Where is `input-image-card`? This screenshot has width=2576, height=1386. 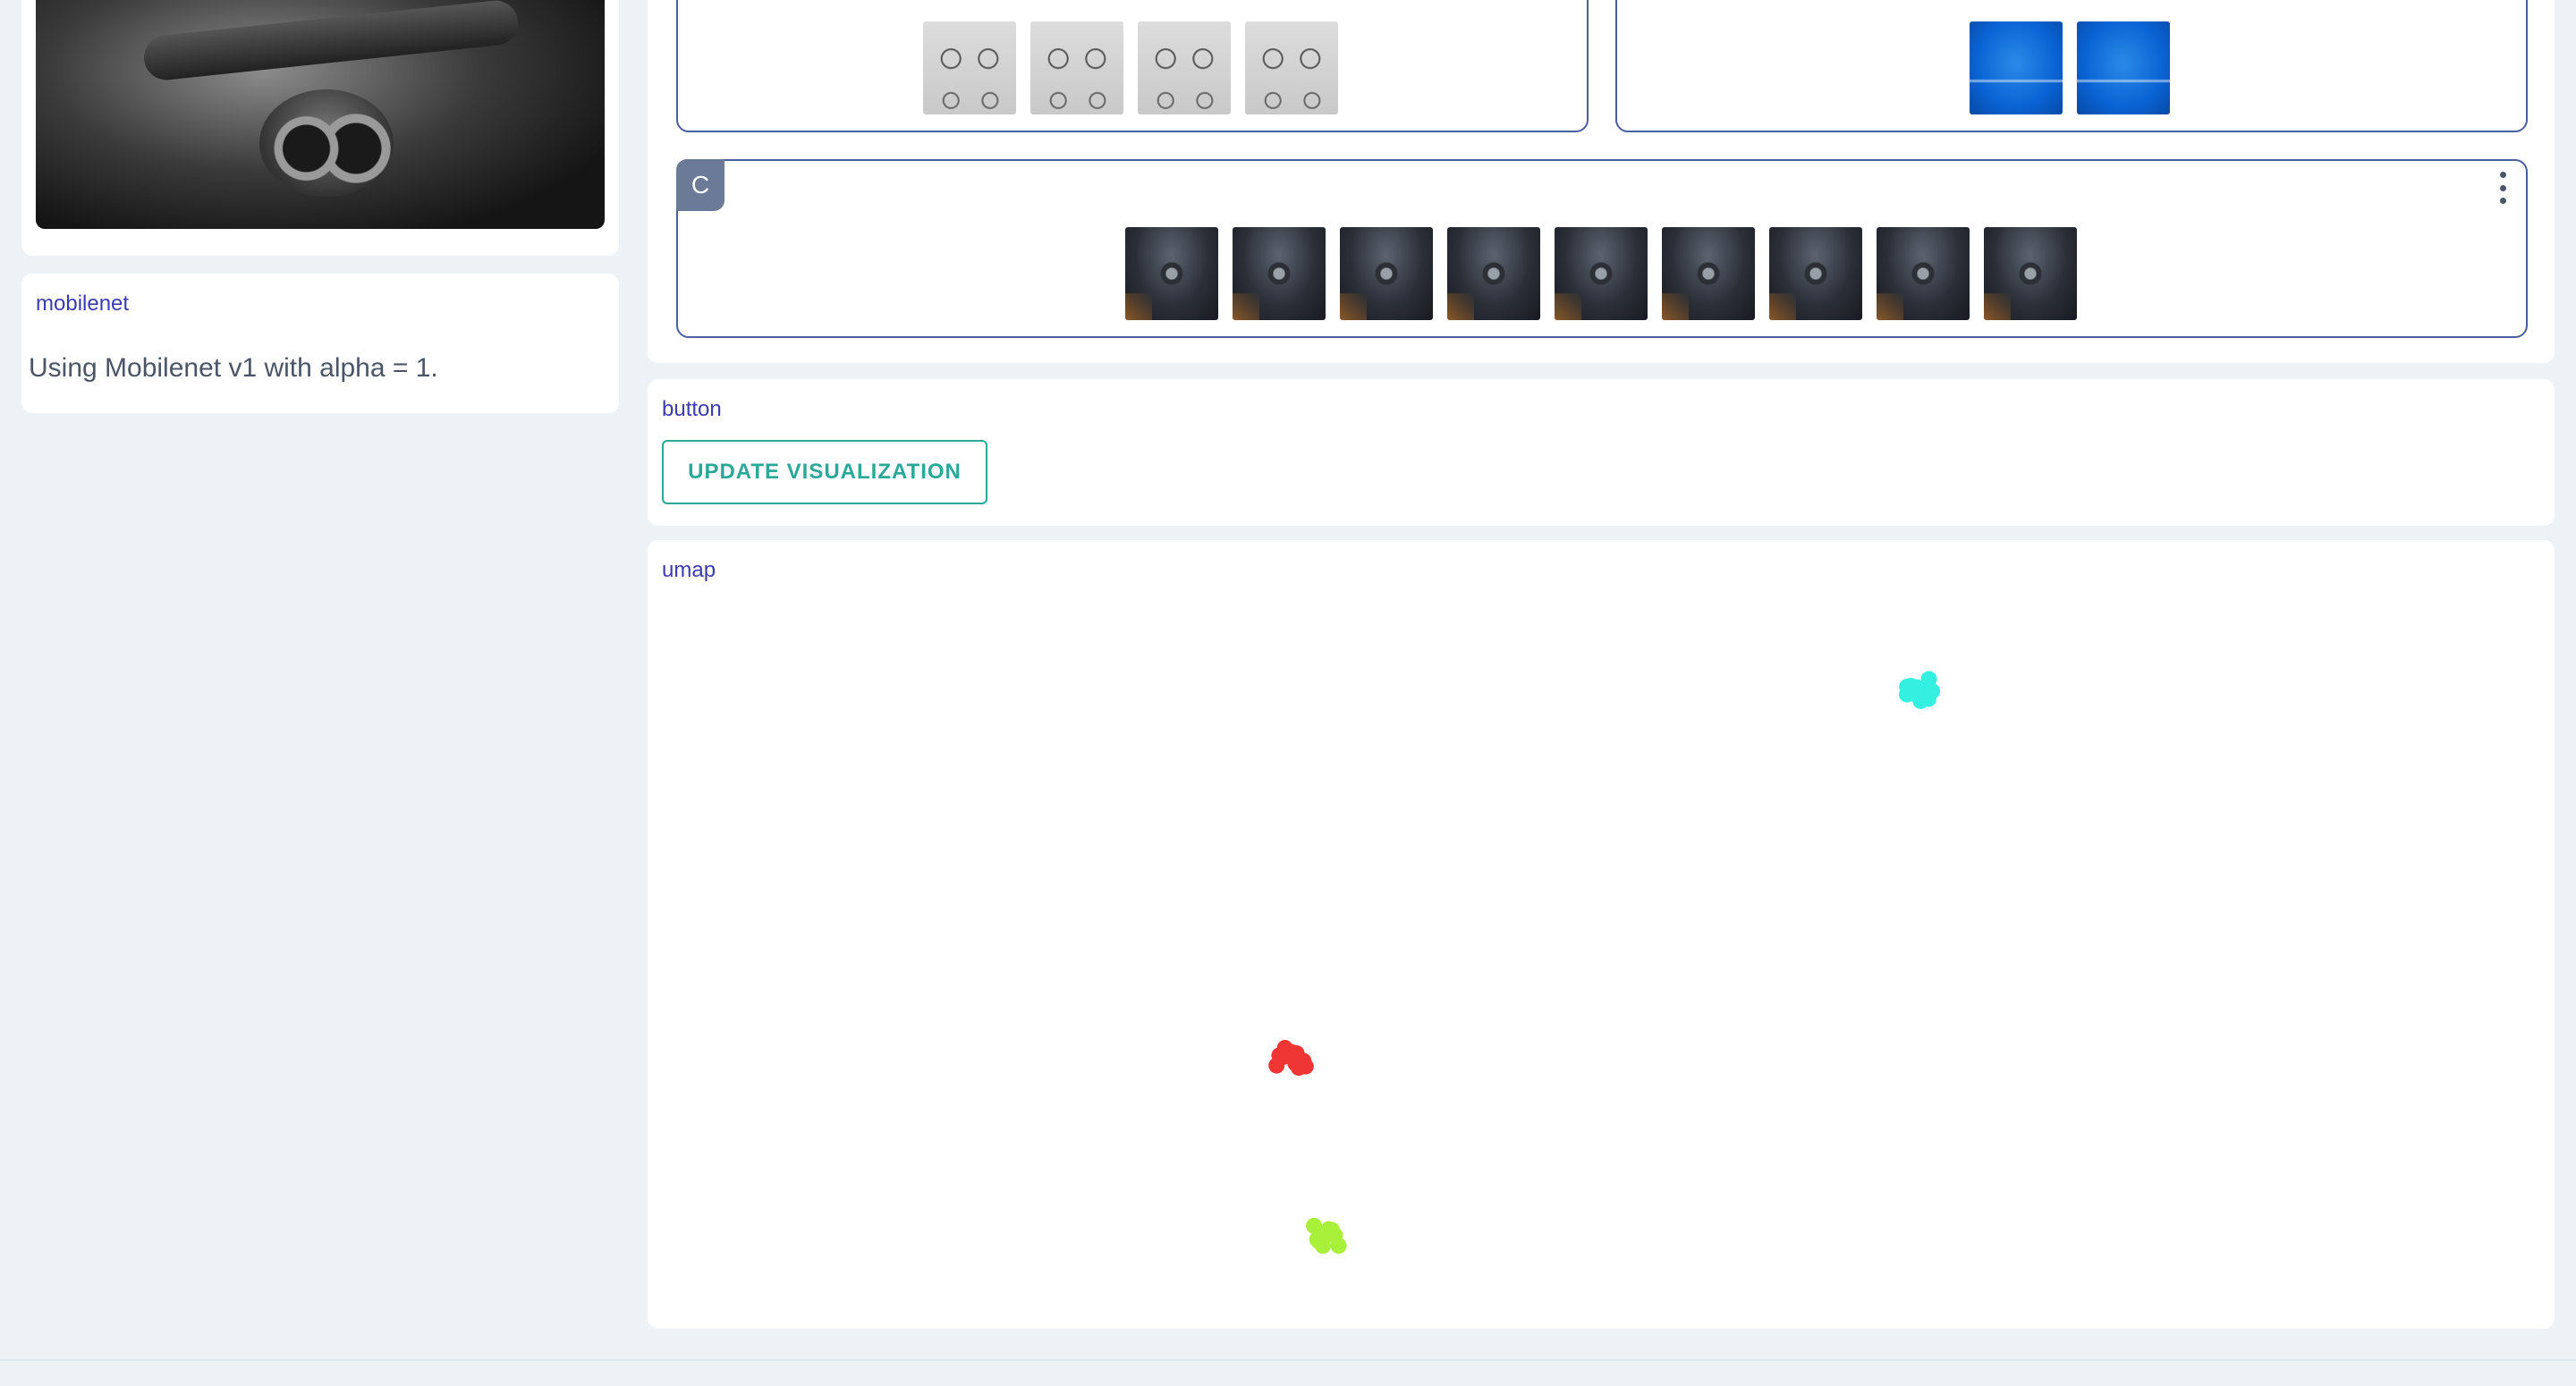 input-image-card is located at coordinates (320, 128).